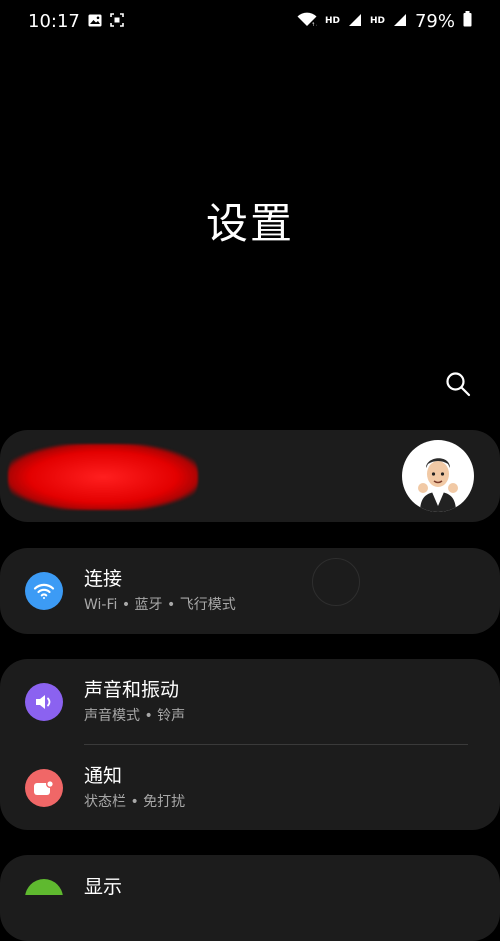  What do you see at coordinates (160, 604) in the screenshot?
I see `item-subtitle: Wi-Fi • 蓝牙 • 飞行模式` at bounding box center [160, 604].